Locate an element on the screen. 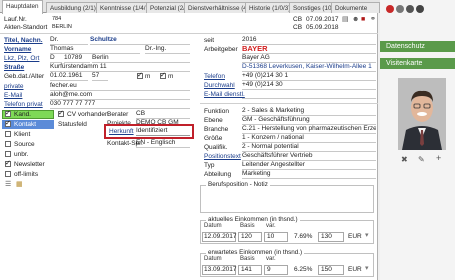 The height and width of the screenshot is (280, 455). link-icon: ⚭ is located at coordinates (373, 19).